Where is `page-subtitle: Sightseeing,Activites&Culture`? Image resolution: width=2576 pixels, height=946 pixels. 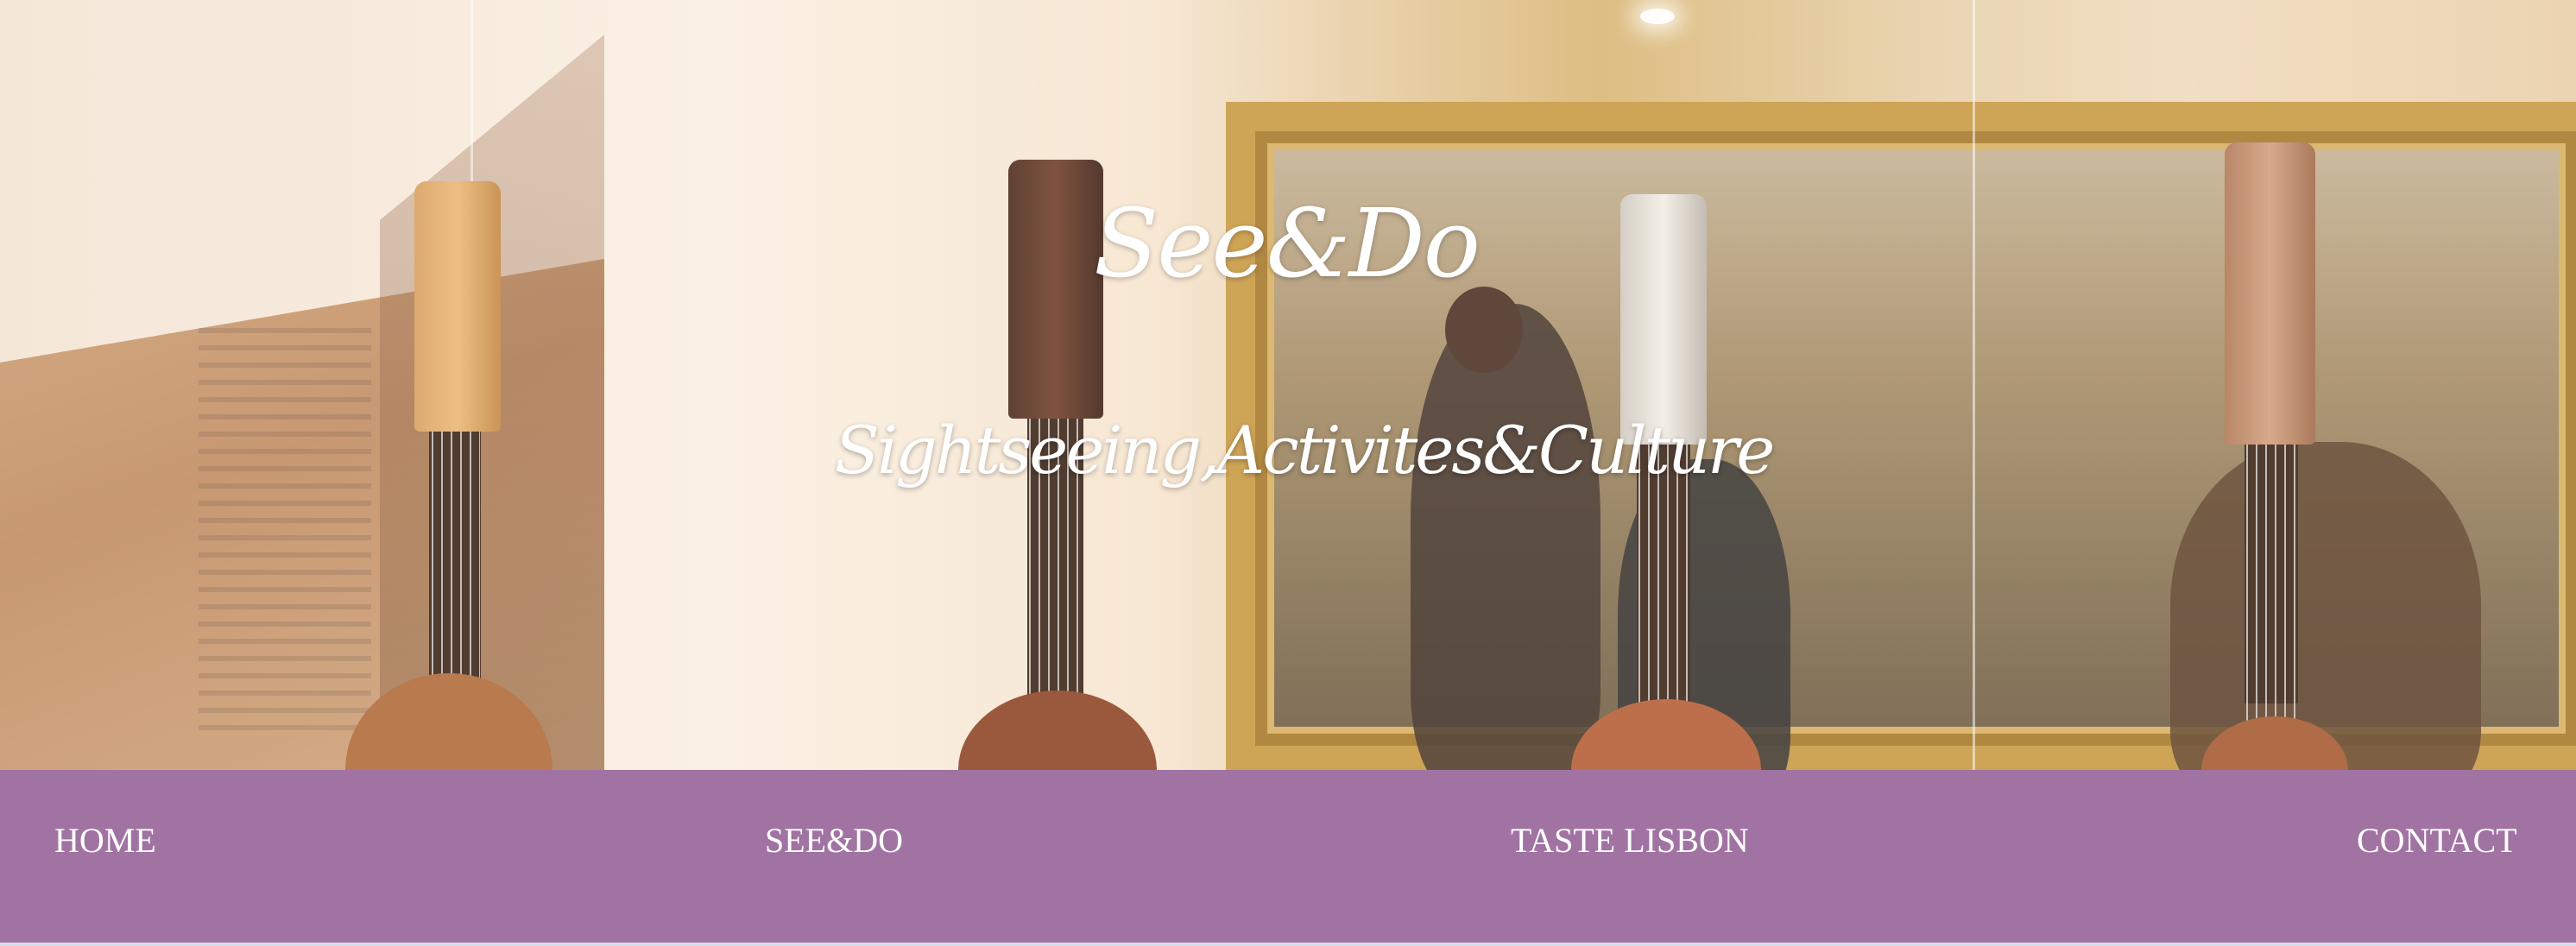 page-subtitle: Sightseeing,Activites&Culture is located at coordinates (1304, 450).